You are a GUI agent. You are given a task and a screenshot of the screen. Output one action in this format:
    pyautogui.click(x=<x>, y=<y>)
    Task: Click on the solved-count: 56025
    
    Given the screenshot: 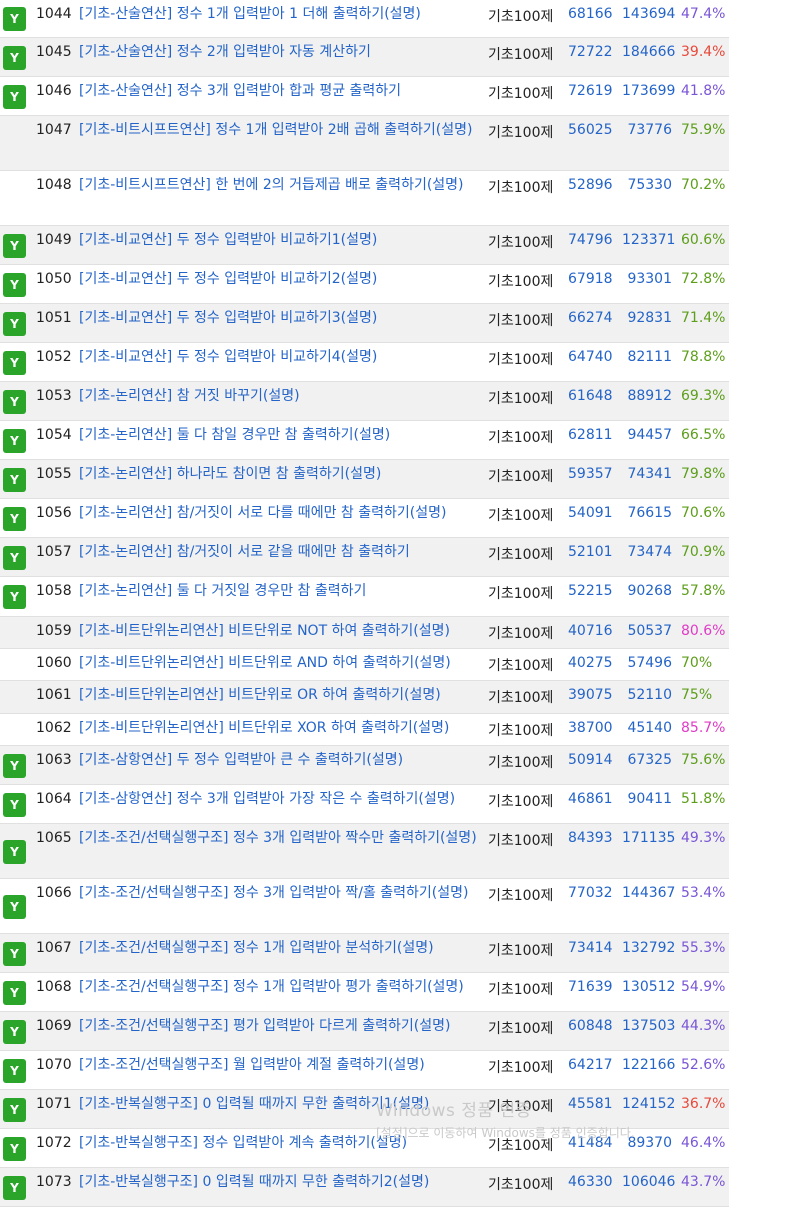 What is the action you would take?
    pyautogui.click(x=590, y=130)
    